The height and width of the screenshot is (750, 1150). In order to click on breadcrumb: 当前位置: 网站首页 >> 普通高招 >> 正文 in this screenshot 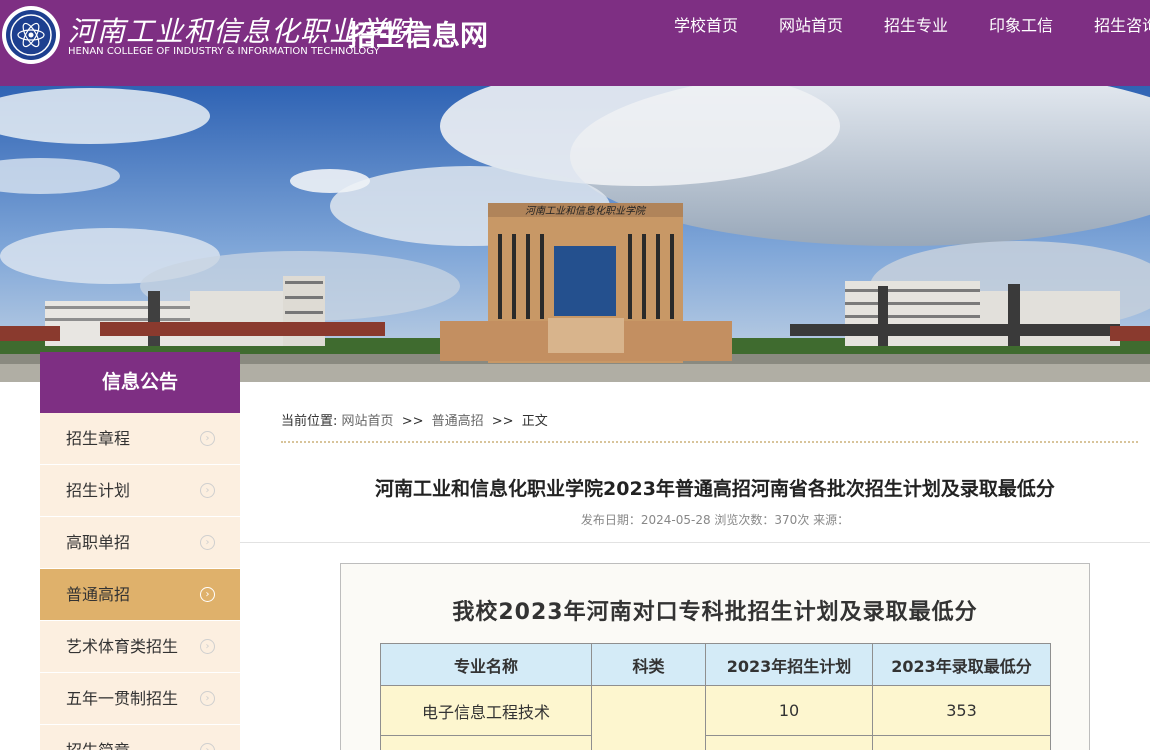, I will do `click(414, 419)`.